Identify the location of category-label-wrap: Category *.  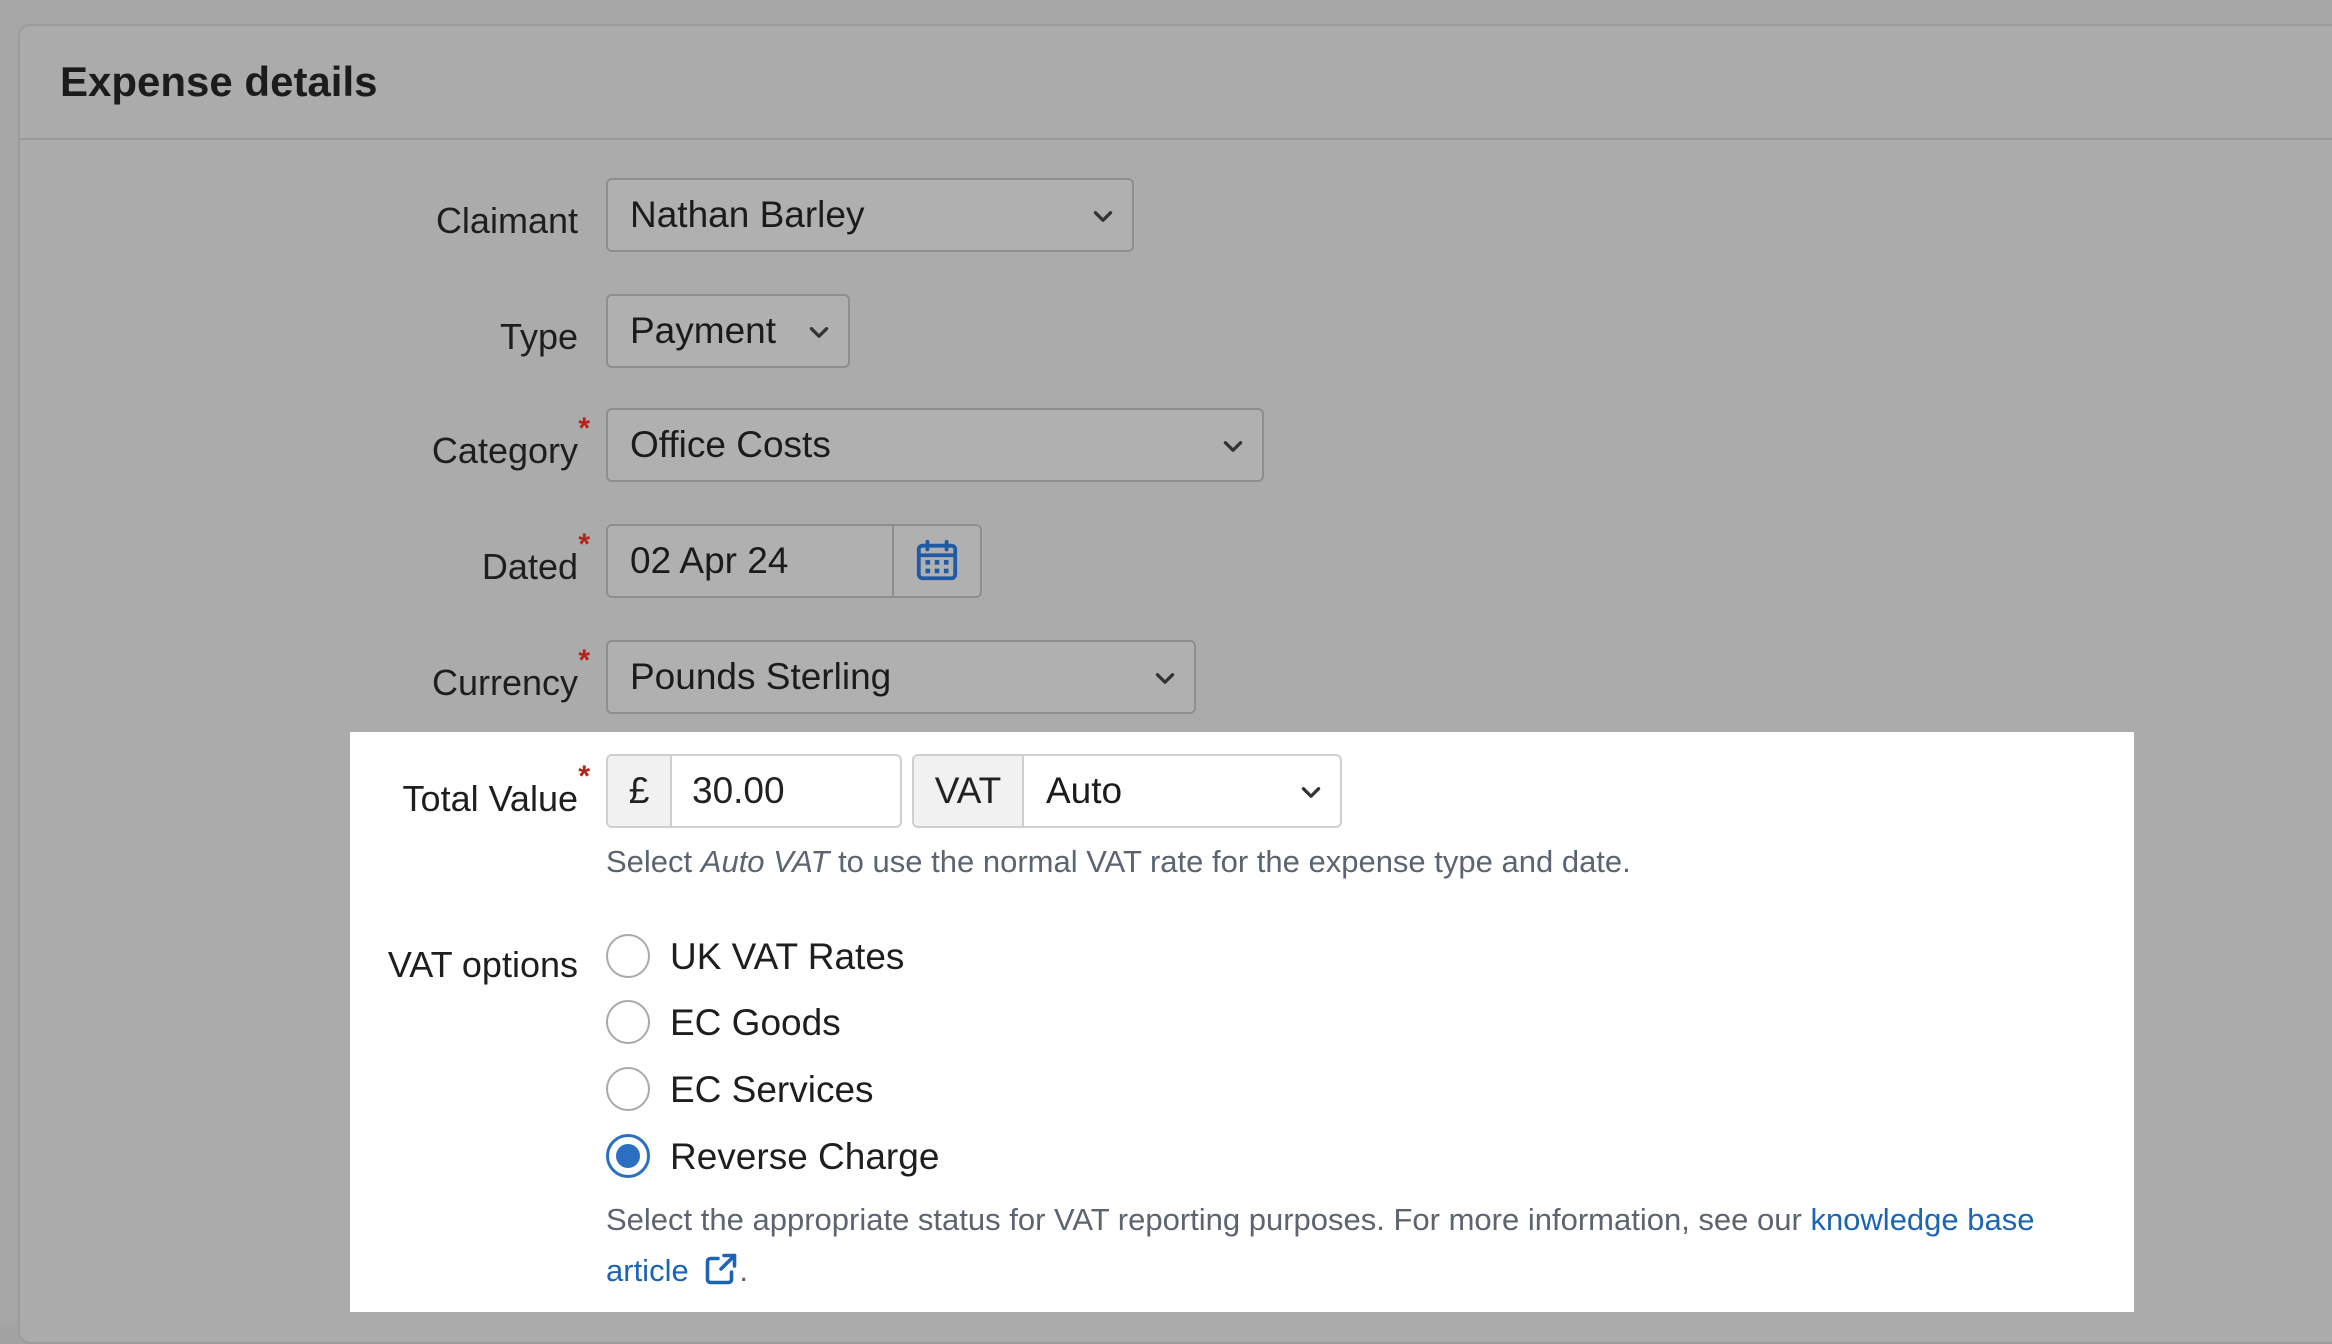
(295, 446).